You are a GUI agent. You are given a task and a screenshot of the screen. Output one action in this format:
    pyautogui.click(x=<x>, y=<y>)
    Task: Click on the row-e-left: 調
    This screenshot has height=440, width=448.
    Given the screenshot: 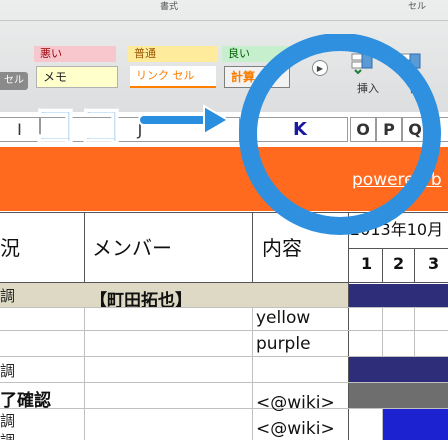 What is the action you would take?
    pyautogui.click(x=7, y=435)
    